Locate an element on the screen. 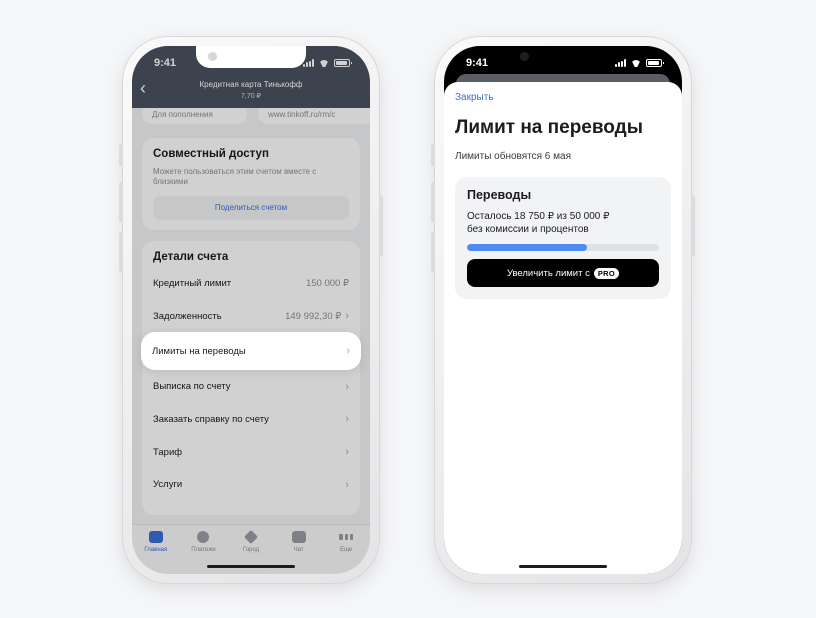 This screenshot has height=618, width=816. account-details-title: Детали счета is located at coordinates (191, 257).